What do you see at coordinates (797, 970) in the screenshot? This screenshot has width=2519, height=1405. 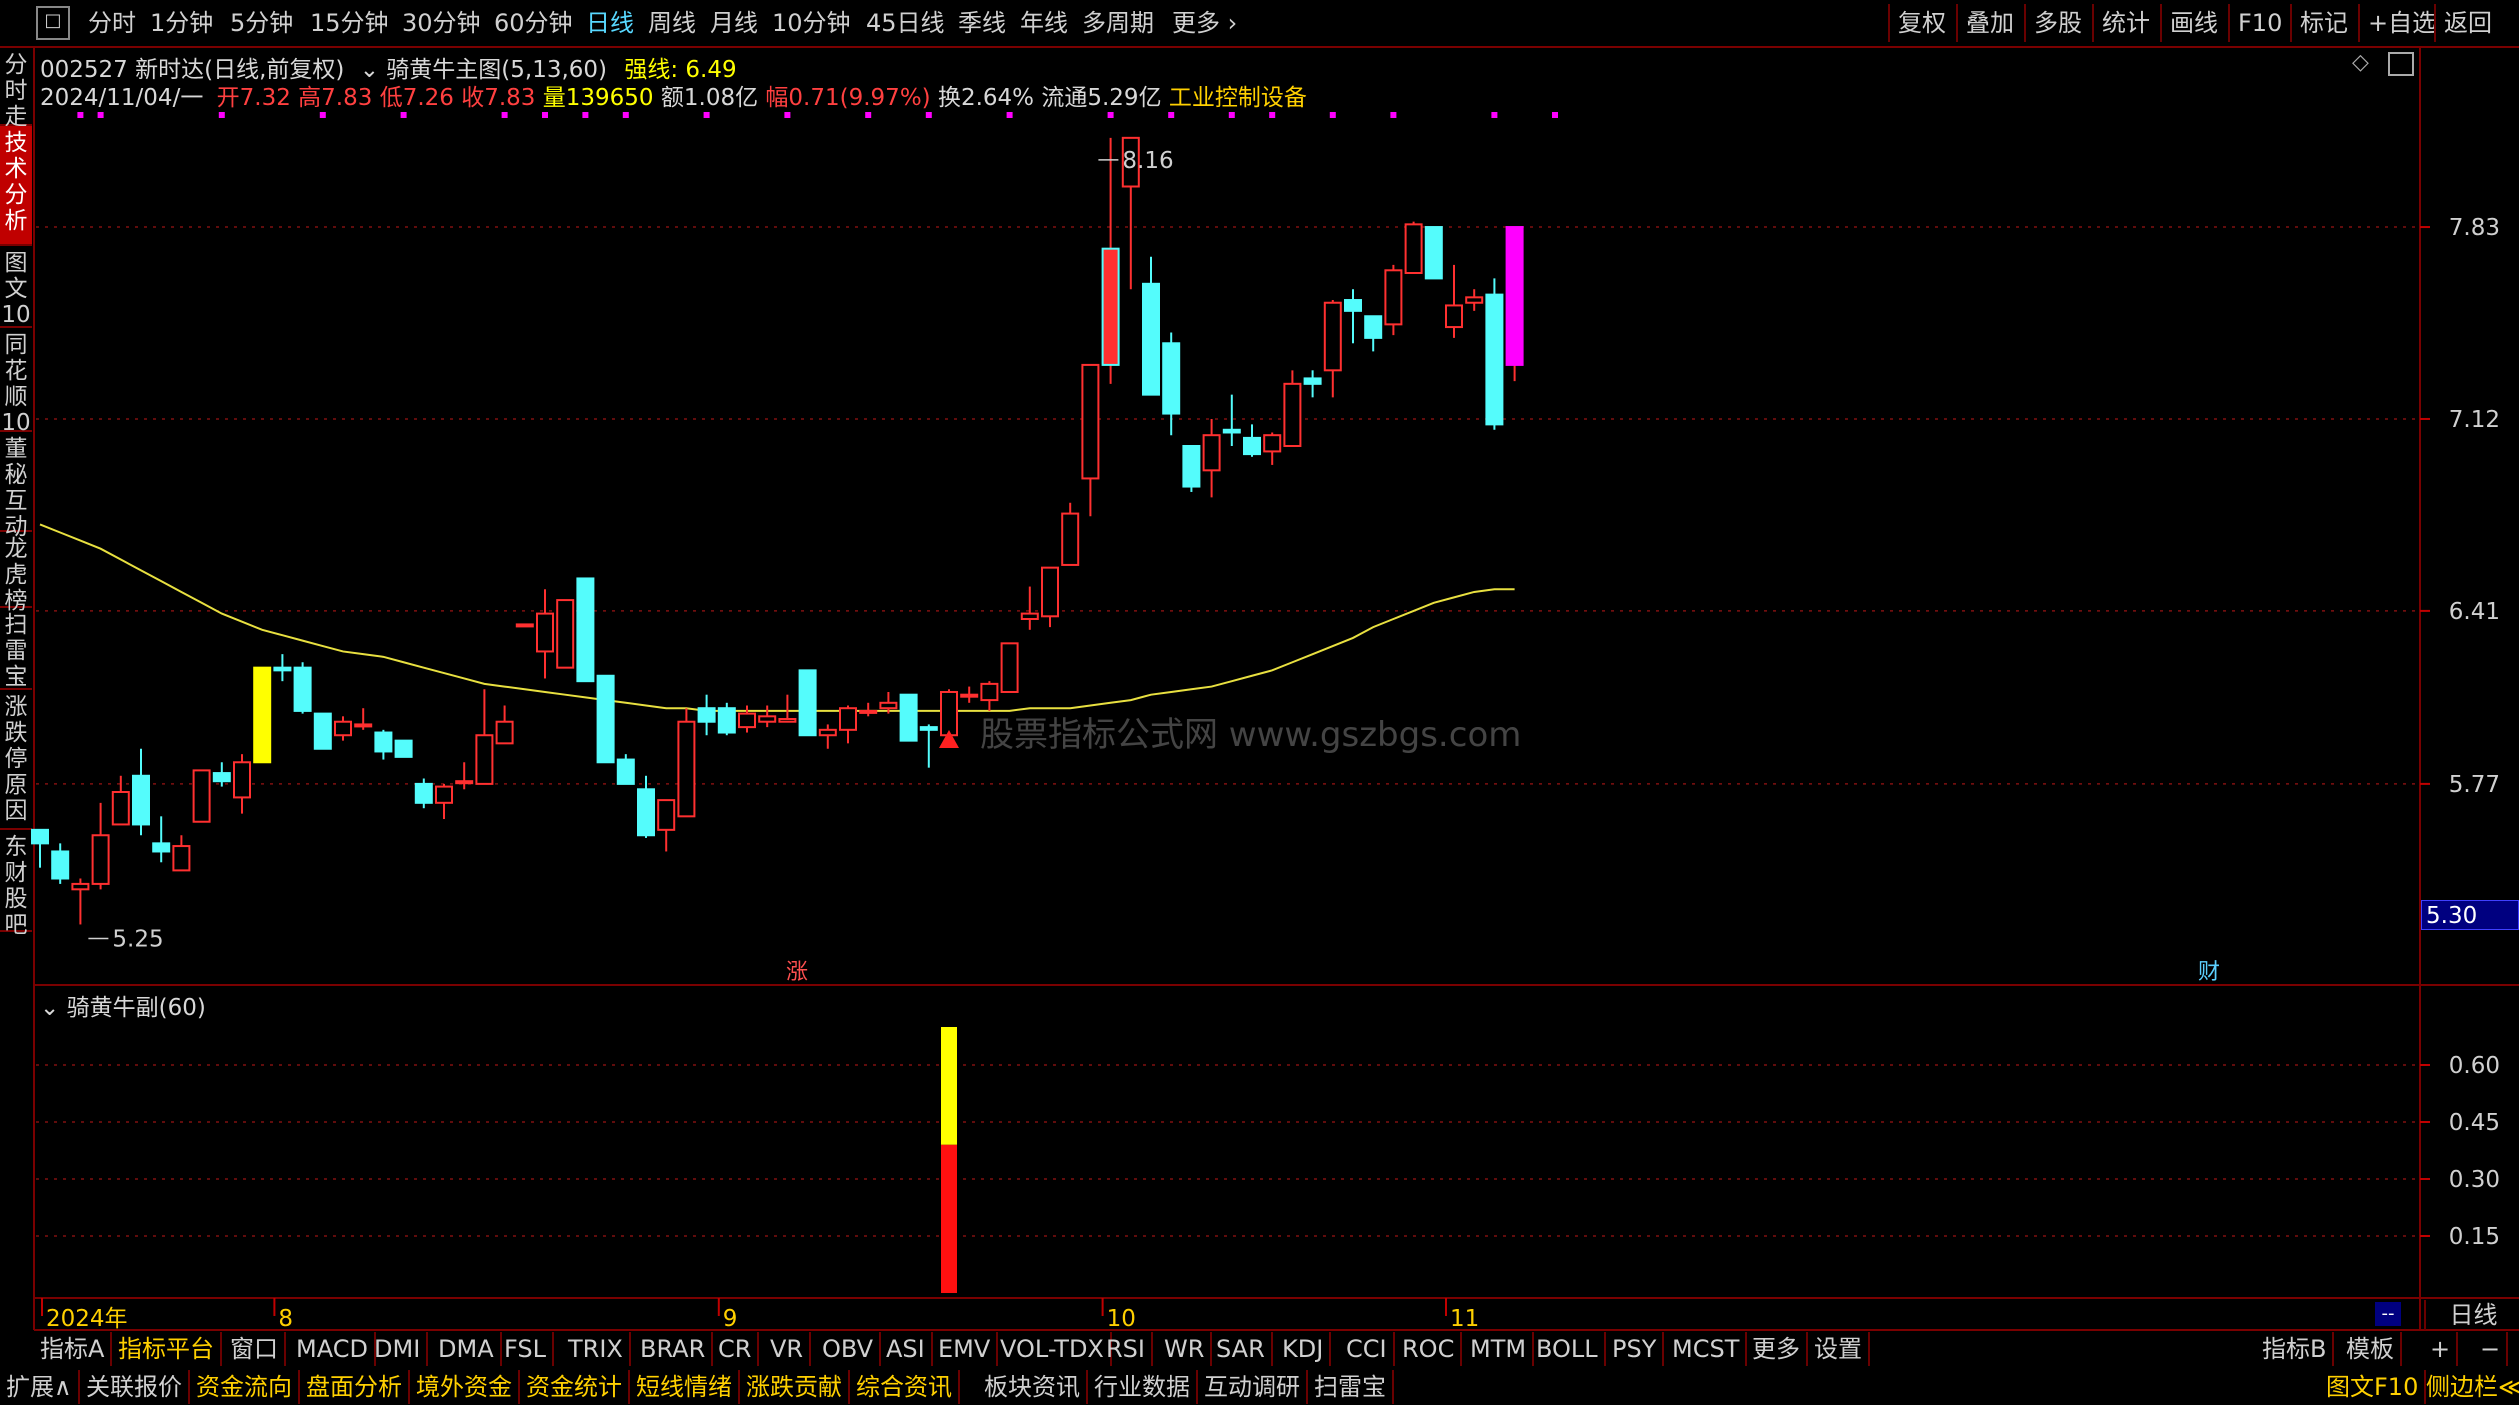 I see `zhang-marker: 涨` at bounding box center [797, 970].